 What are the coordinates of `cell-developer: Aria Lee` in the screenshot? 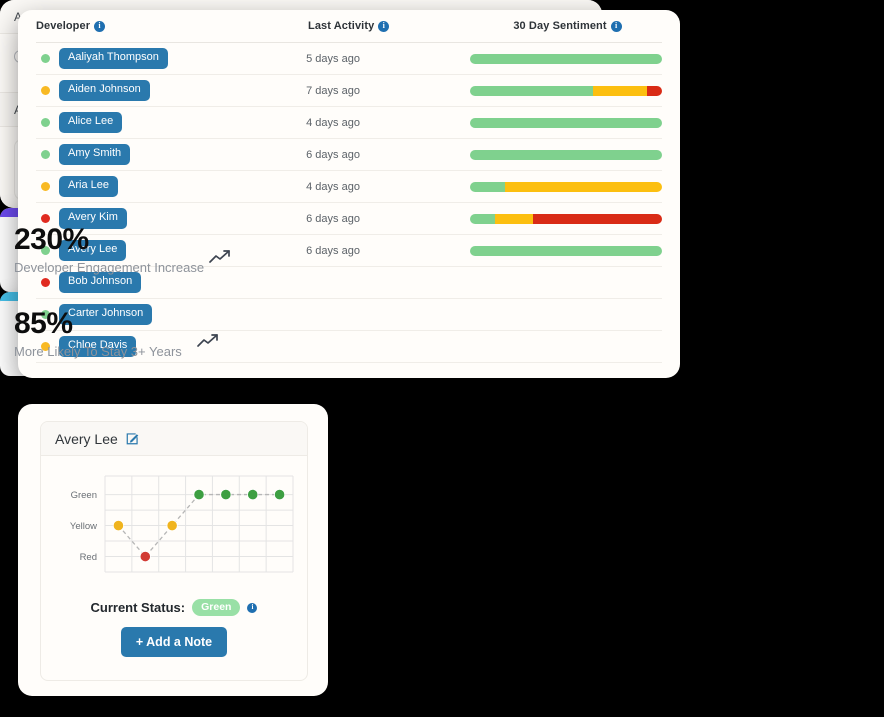 It's located at (171, 186).